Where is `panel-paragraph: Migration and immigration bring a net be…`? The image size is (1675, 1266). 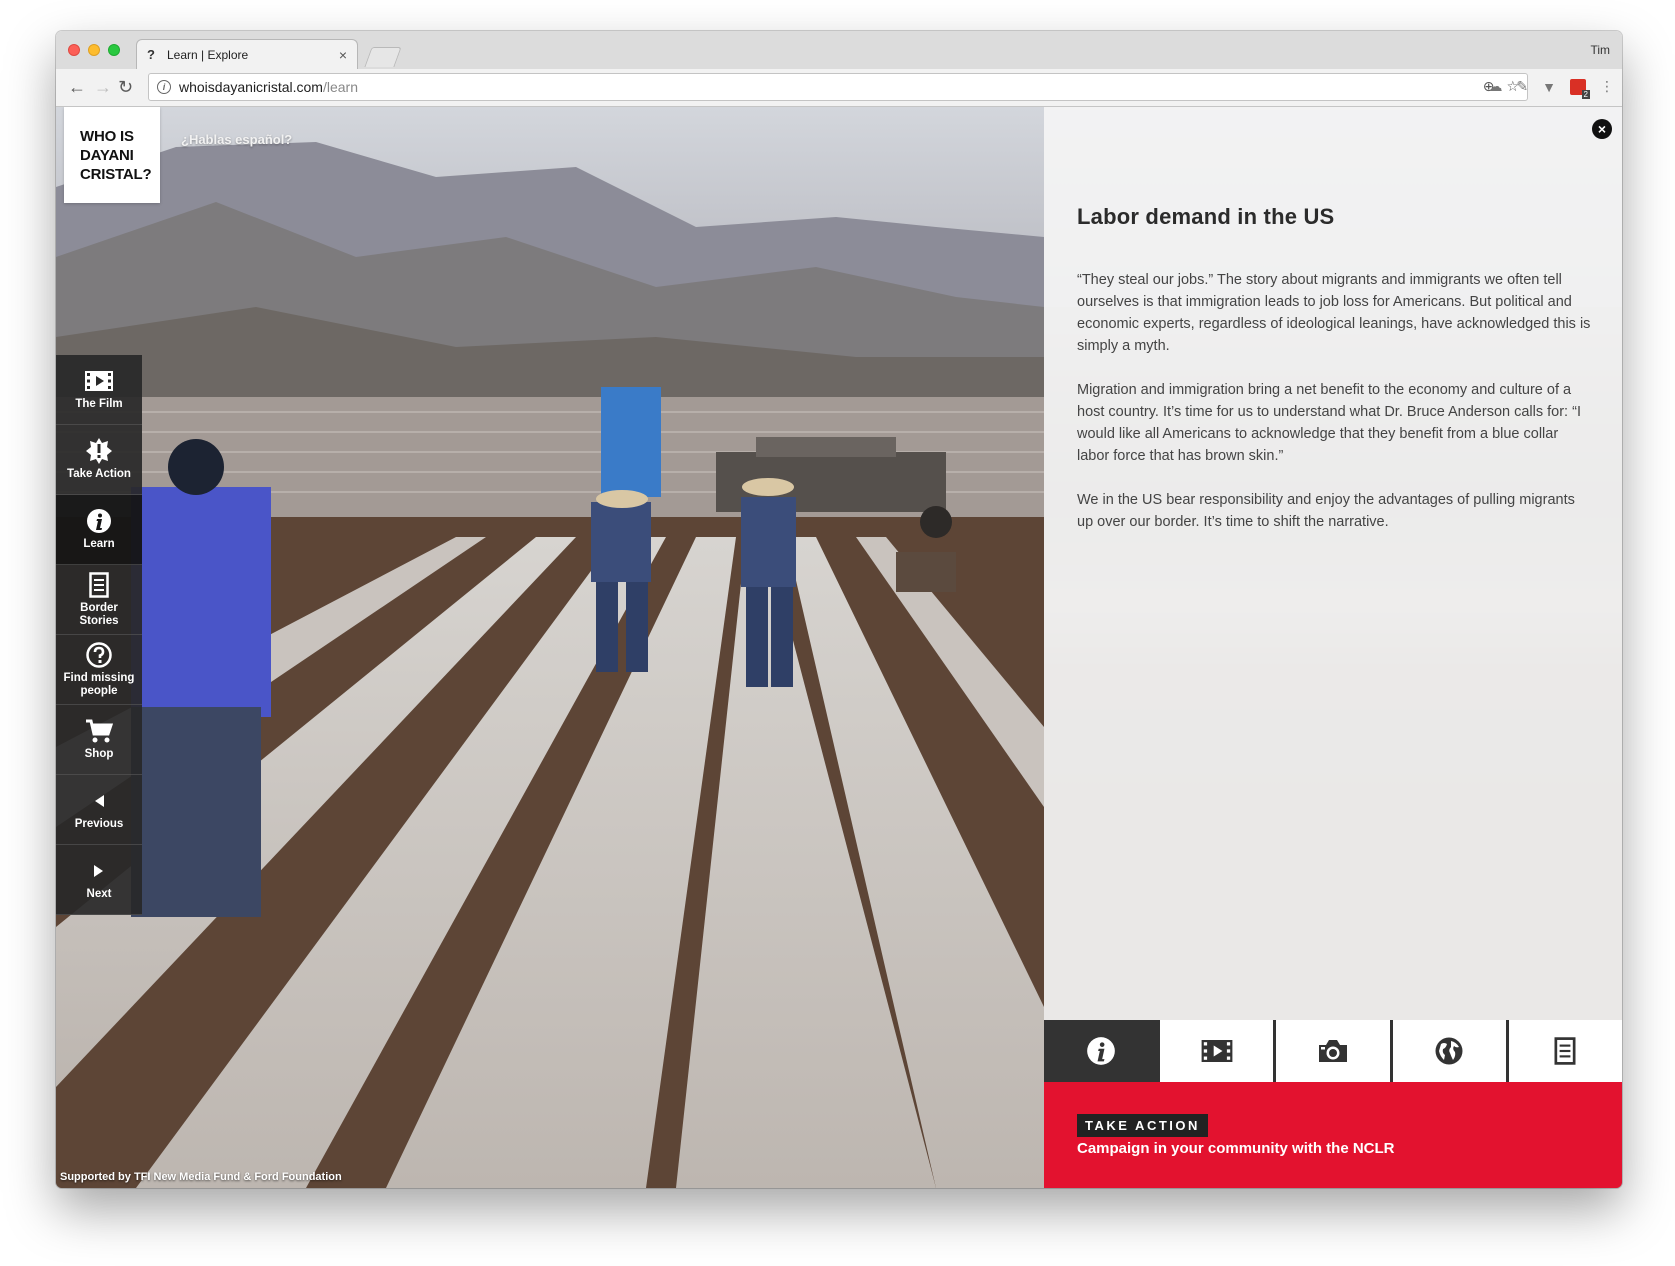 panel-paragraph: Migration and immigration bring a net be… is located at coordinates (1329, 423).